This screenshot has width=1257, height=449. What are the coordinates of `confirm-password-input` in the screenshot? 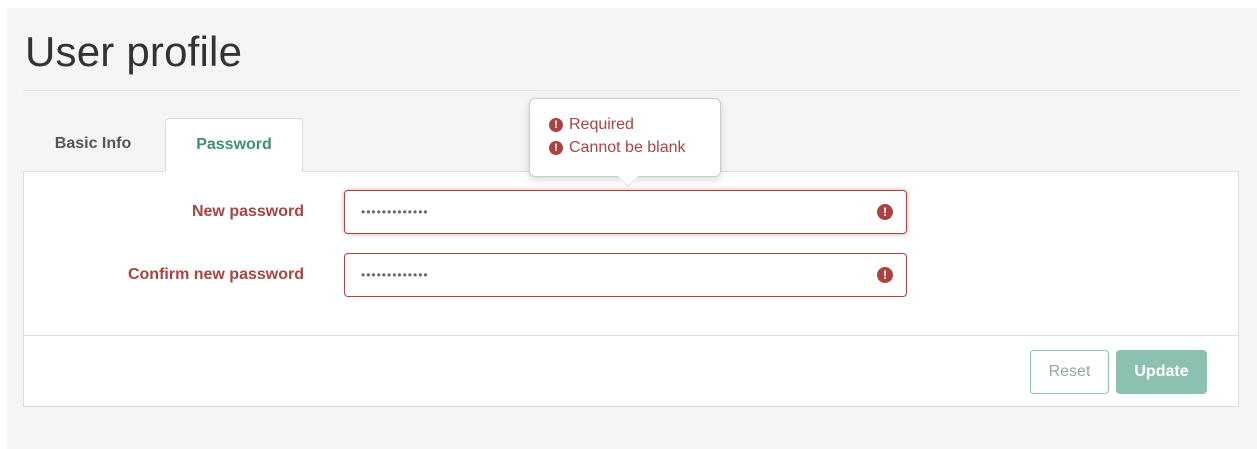 It's located at (625, 275).